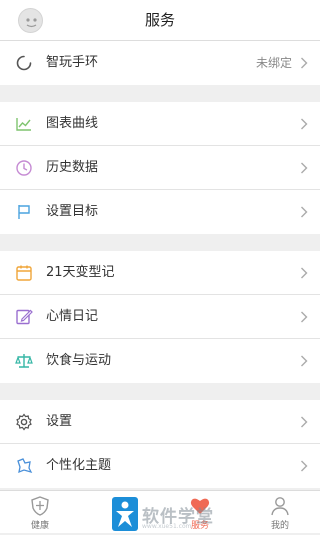 The image size is (320, 535). I want to click on menu-item-label: 设置, so click(59, 421).